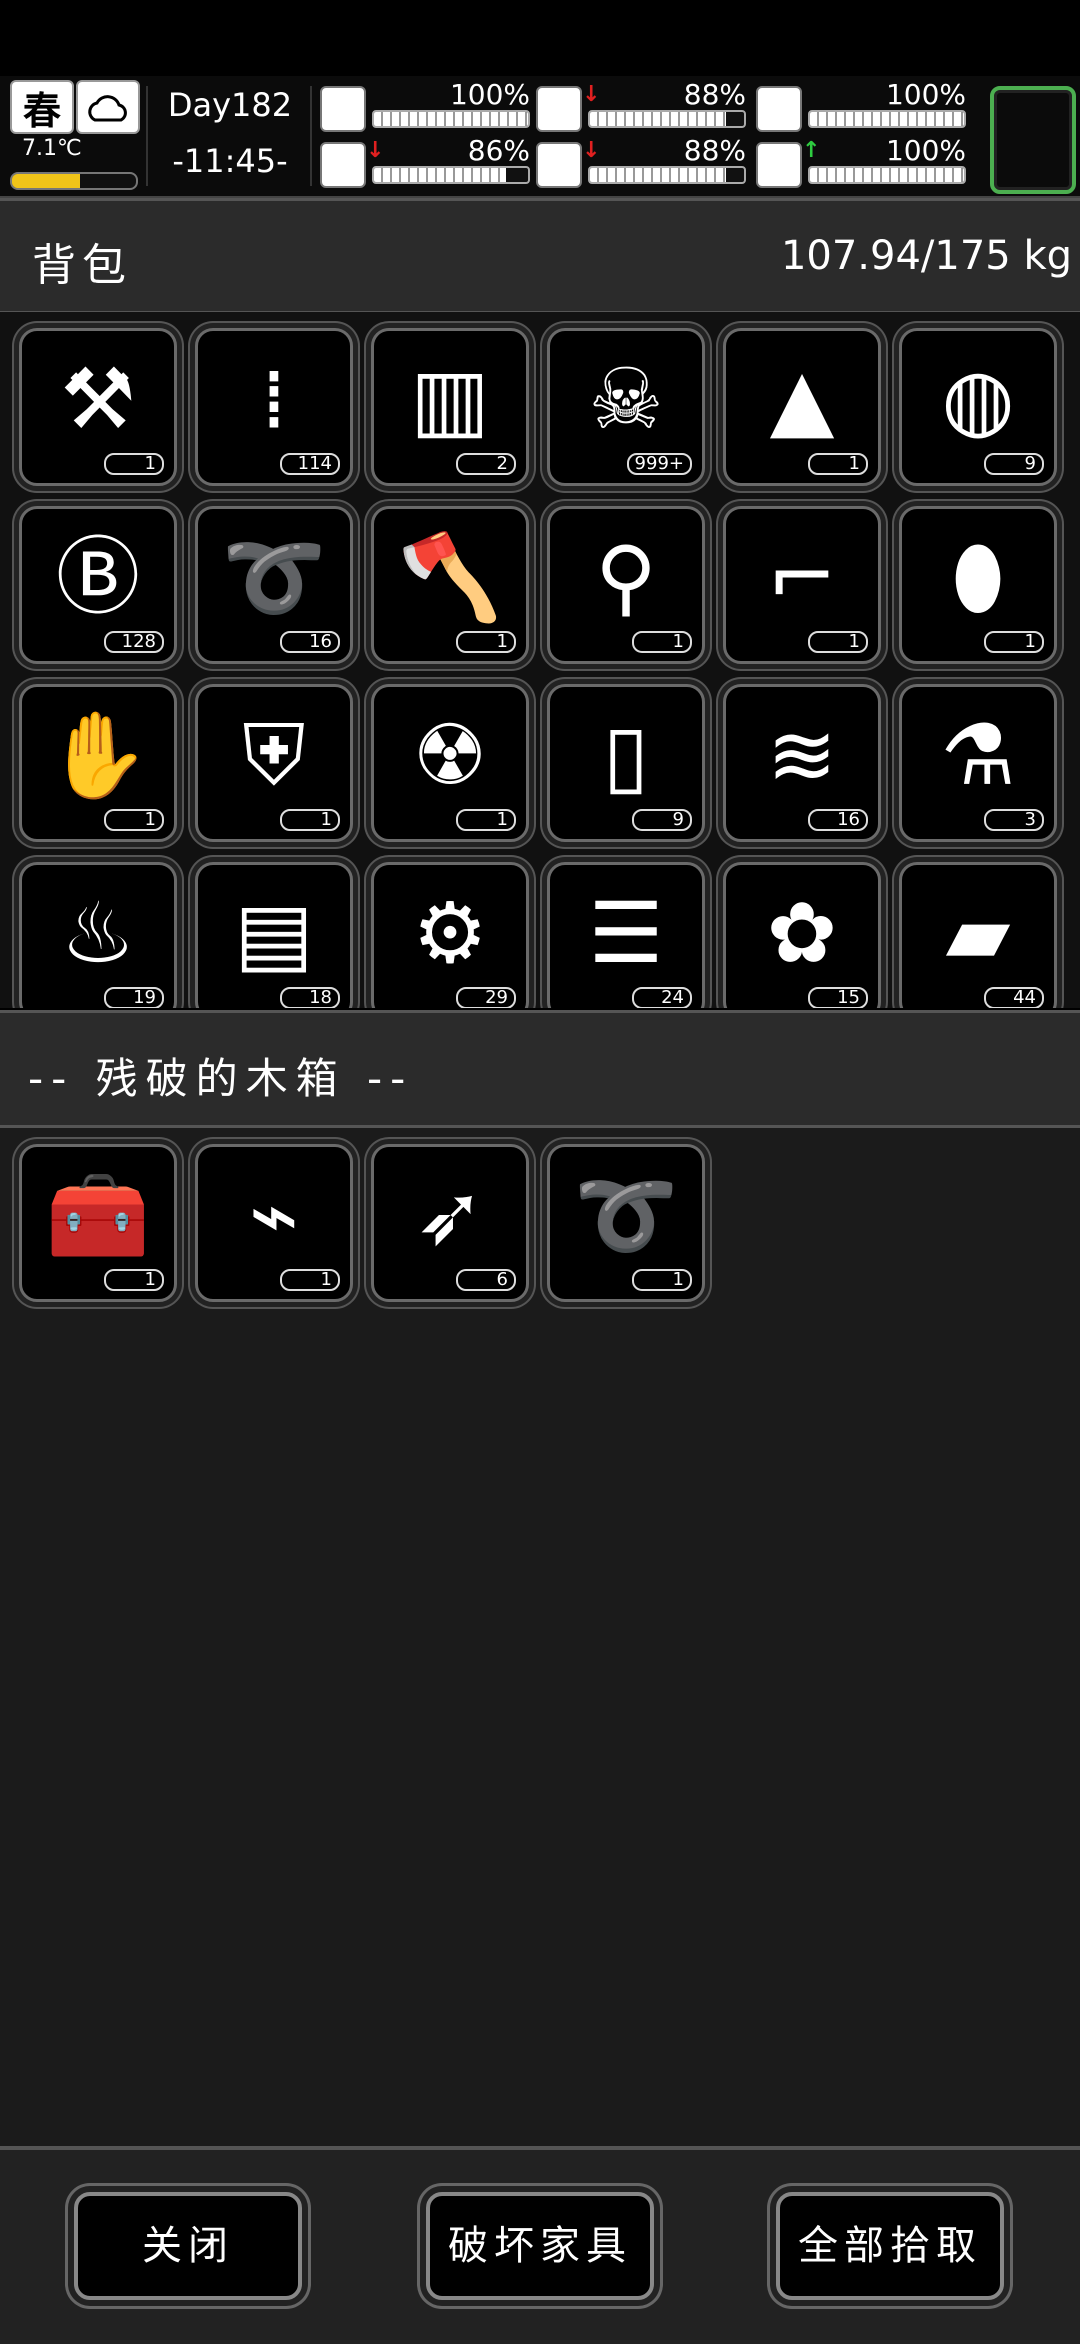  Describe the element at coordinates (230, 161) in the screenshot. I see `game-clock: -11:45-` at that location.